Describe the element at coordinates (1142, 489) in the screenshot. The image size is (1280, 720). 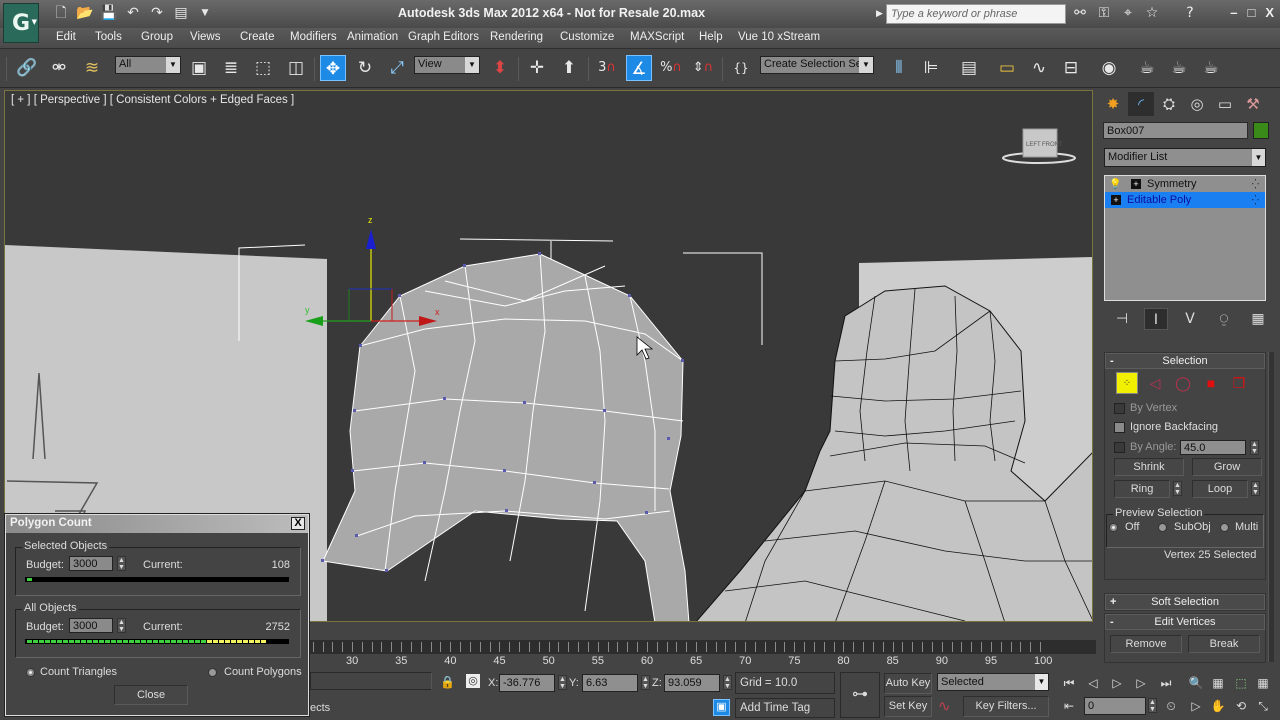
I see `ring-button: Ring` at that location.